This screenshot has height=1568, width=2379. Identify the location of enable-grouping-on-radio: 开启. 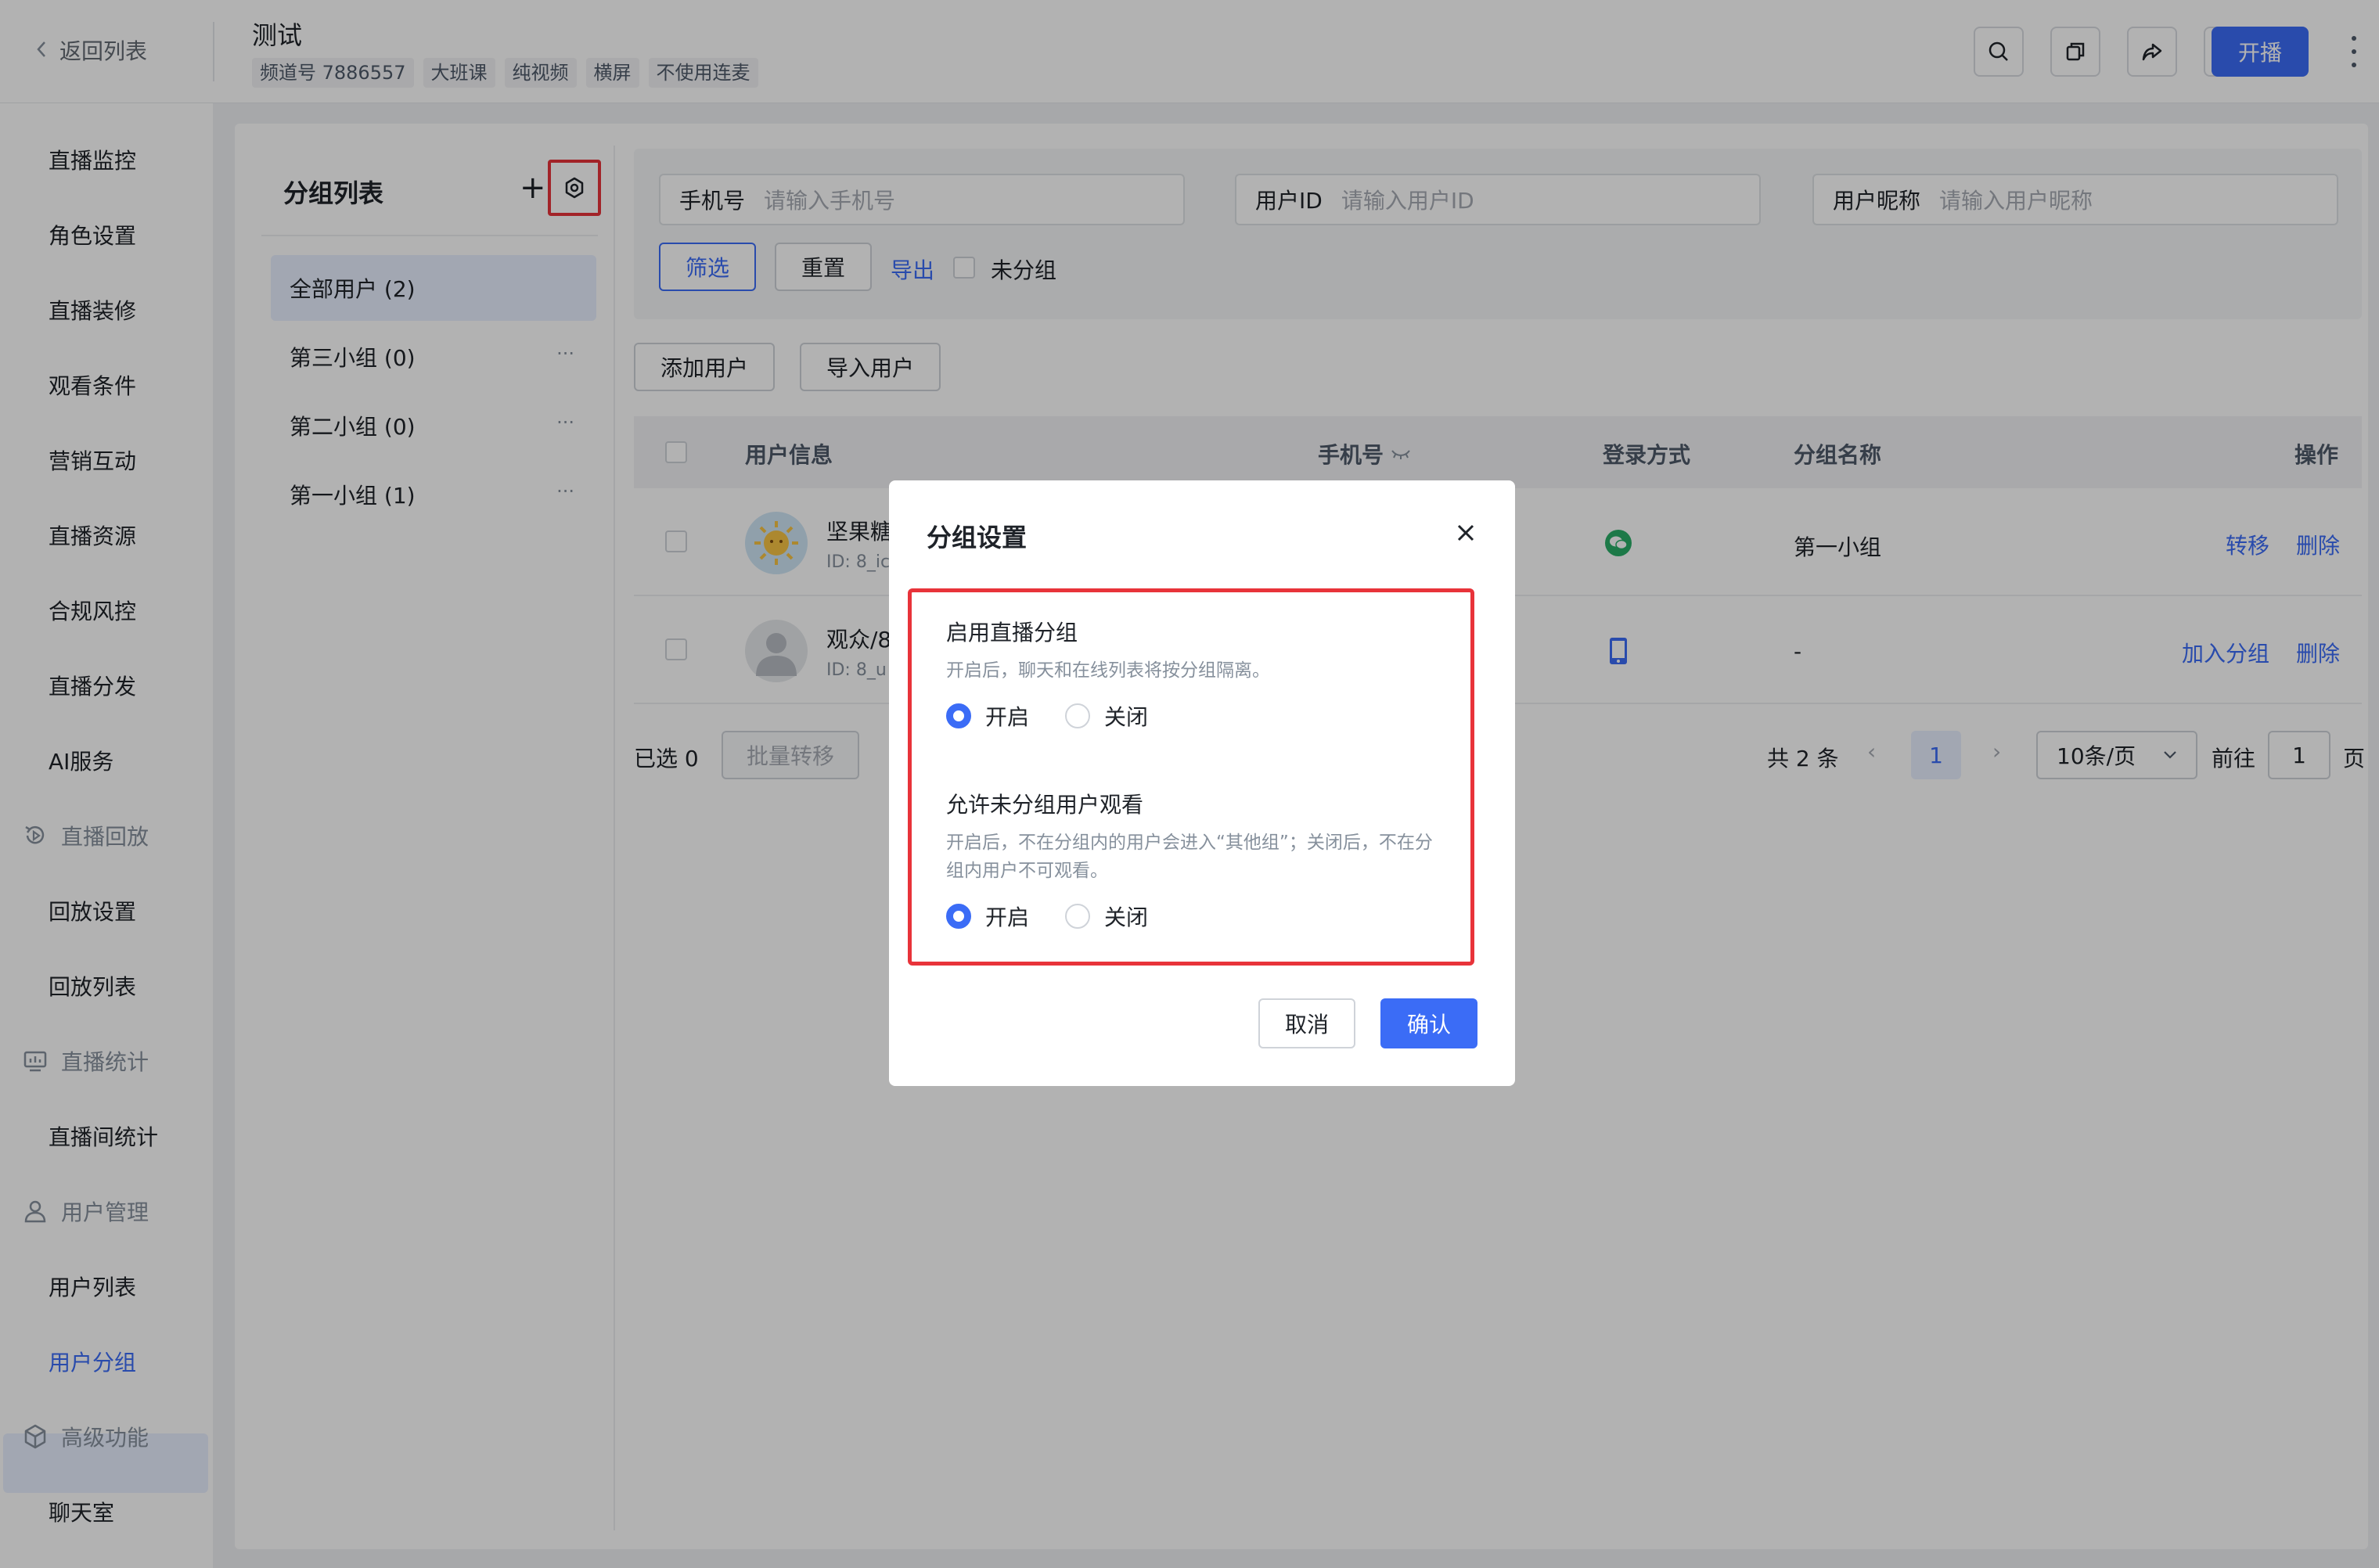
(987, 716).